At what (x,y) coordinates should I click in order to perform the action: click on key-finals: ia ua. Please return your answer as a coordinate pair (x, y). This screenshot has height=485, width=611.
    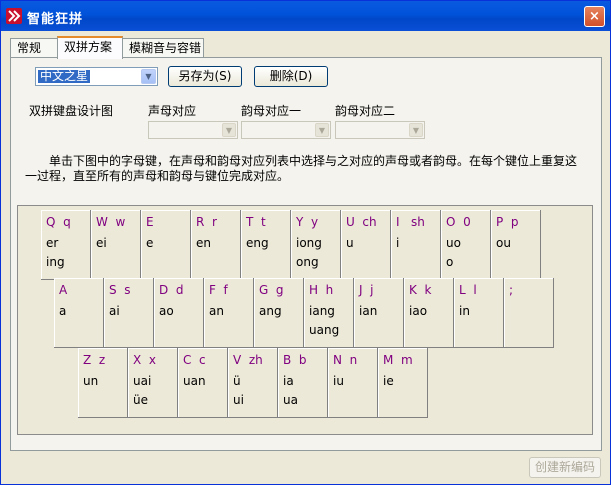
    Looking at the image, I should click on (290, 390).